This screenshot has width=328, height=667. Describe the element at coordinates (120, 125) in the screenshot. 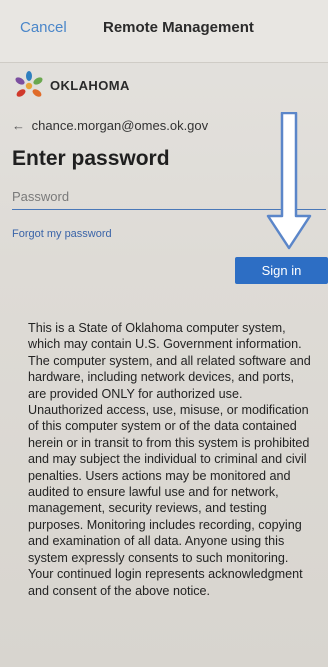

I see `account-email: chance.morgan@omes.ok.gov` at that location.